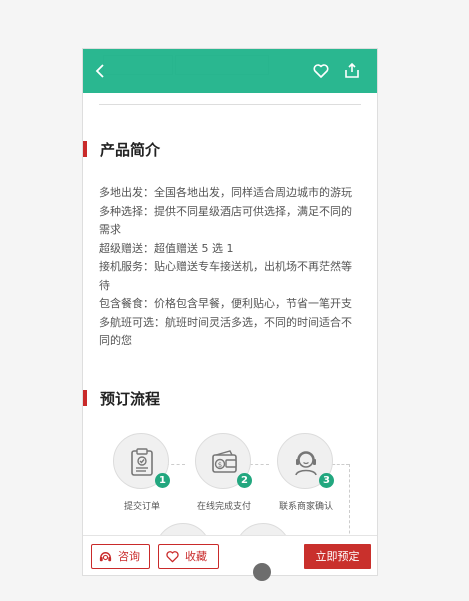  I want to click on step-label: 联系商家确认, so click(305, 507).